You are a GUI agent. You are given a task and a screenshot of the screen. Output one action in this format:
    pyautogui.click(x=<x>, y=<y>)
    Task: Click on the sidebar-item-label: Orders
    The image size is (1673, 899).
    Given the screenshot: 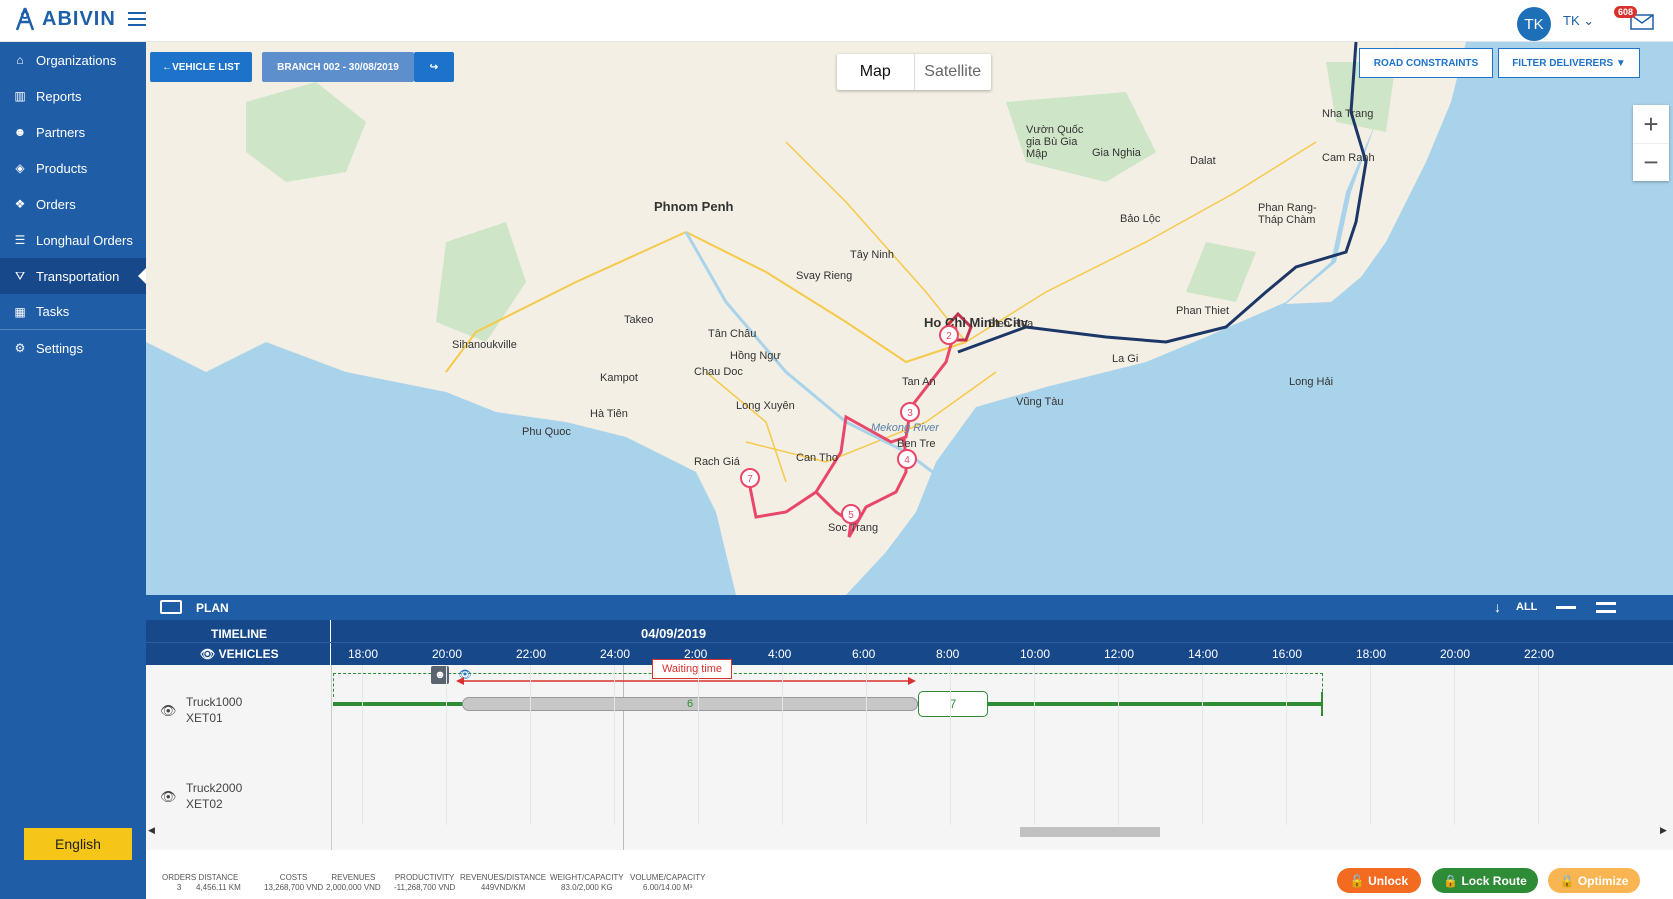 What is the action you would take?
    pyautogui.click(x=56, y=204)
    